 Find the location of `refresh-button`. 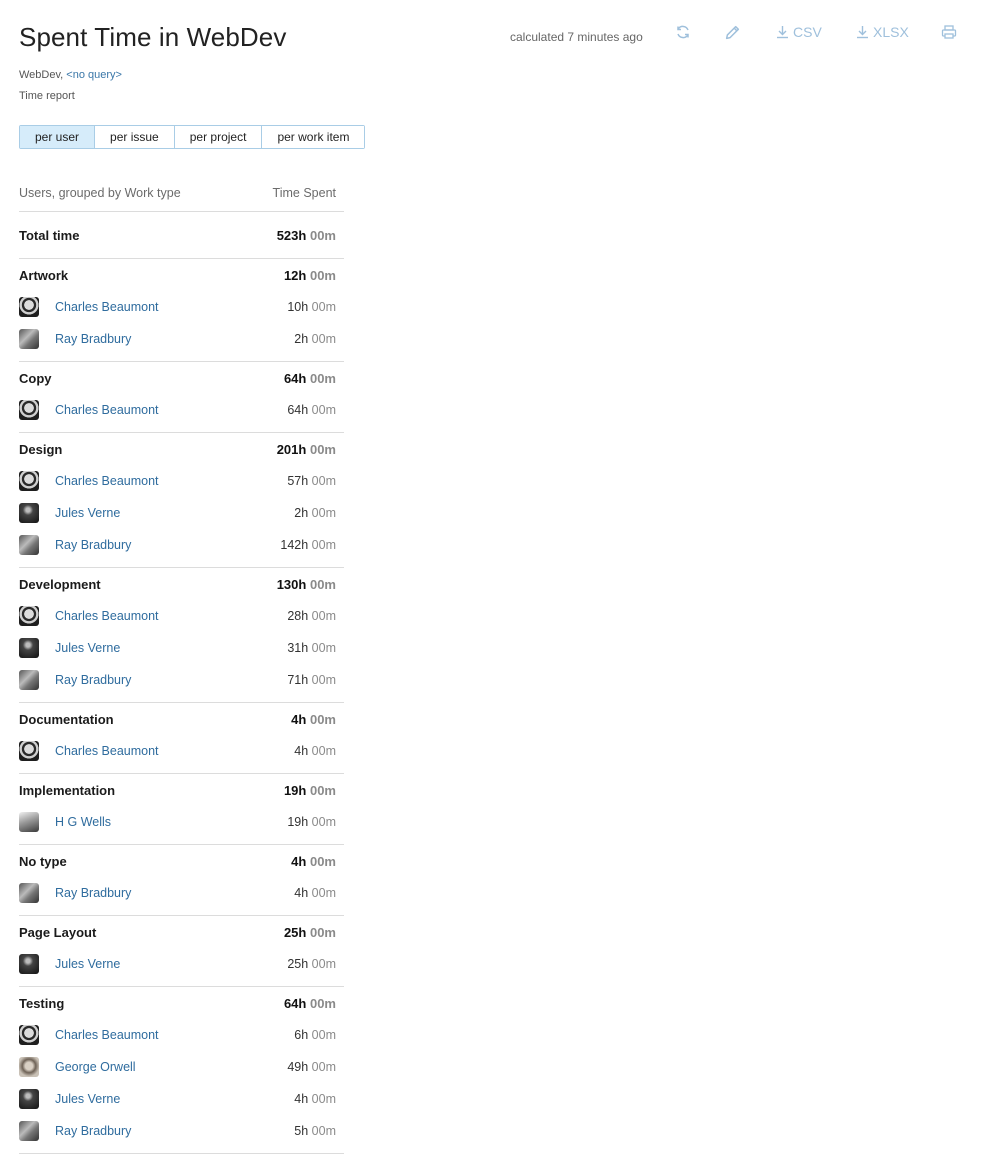

refresh-button is located at coordinates (683, 32).